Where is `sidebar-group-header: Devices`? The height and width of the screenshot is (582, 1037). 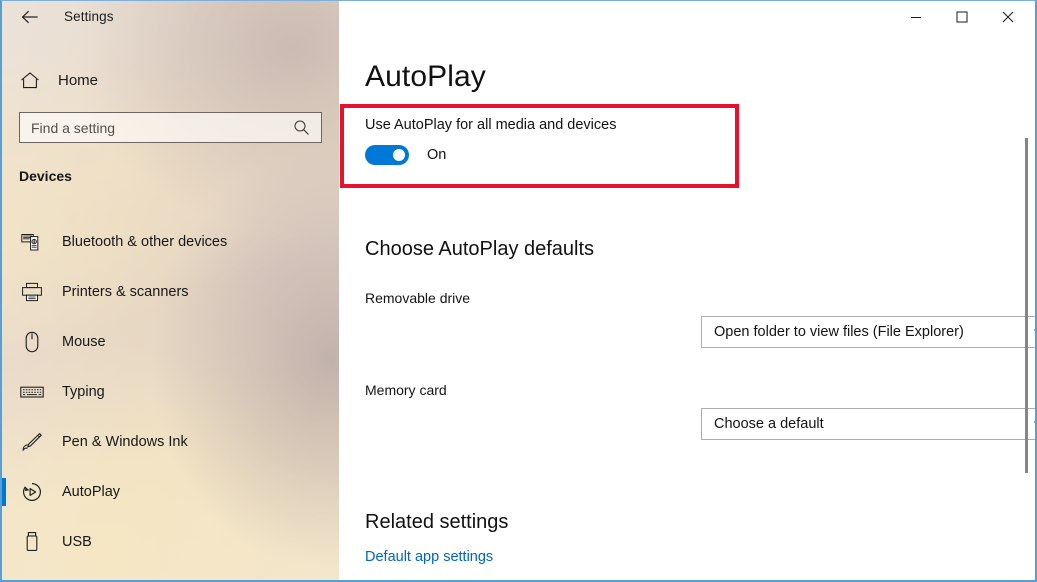
sidebar-group-header: Devices is located at coordinates (45, 176).